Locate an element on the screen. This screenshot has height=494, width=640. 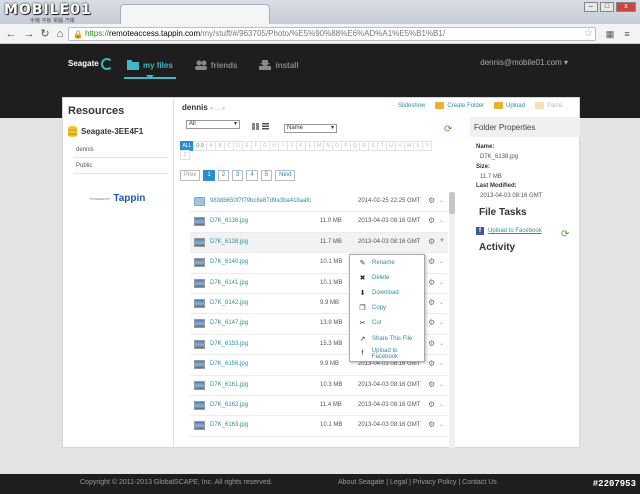
scrollbar-thumb is located at coordinates (452, 203).